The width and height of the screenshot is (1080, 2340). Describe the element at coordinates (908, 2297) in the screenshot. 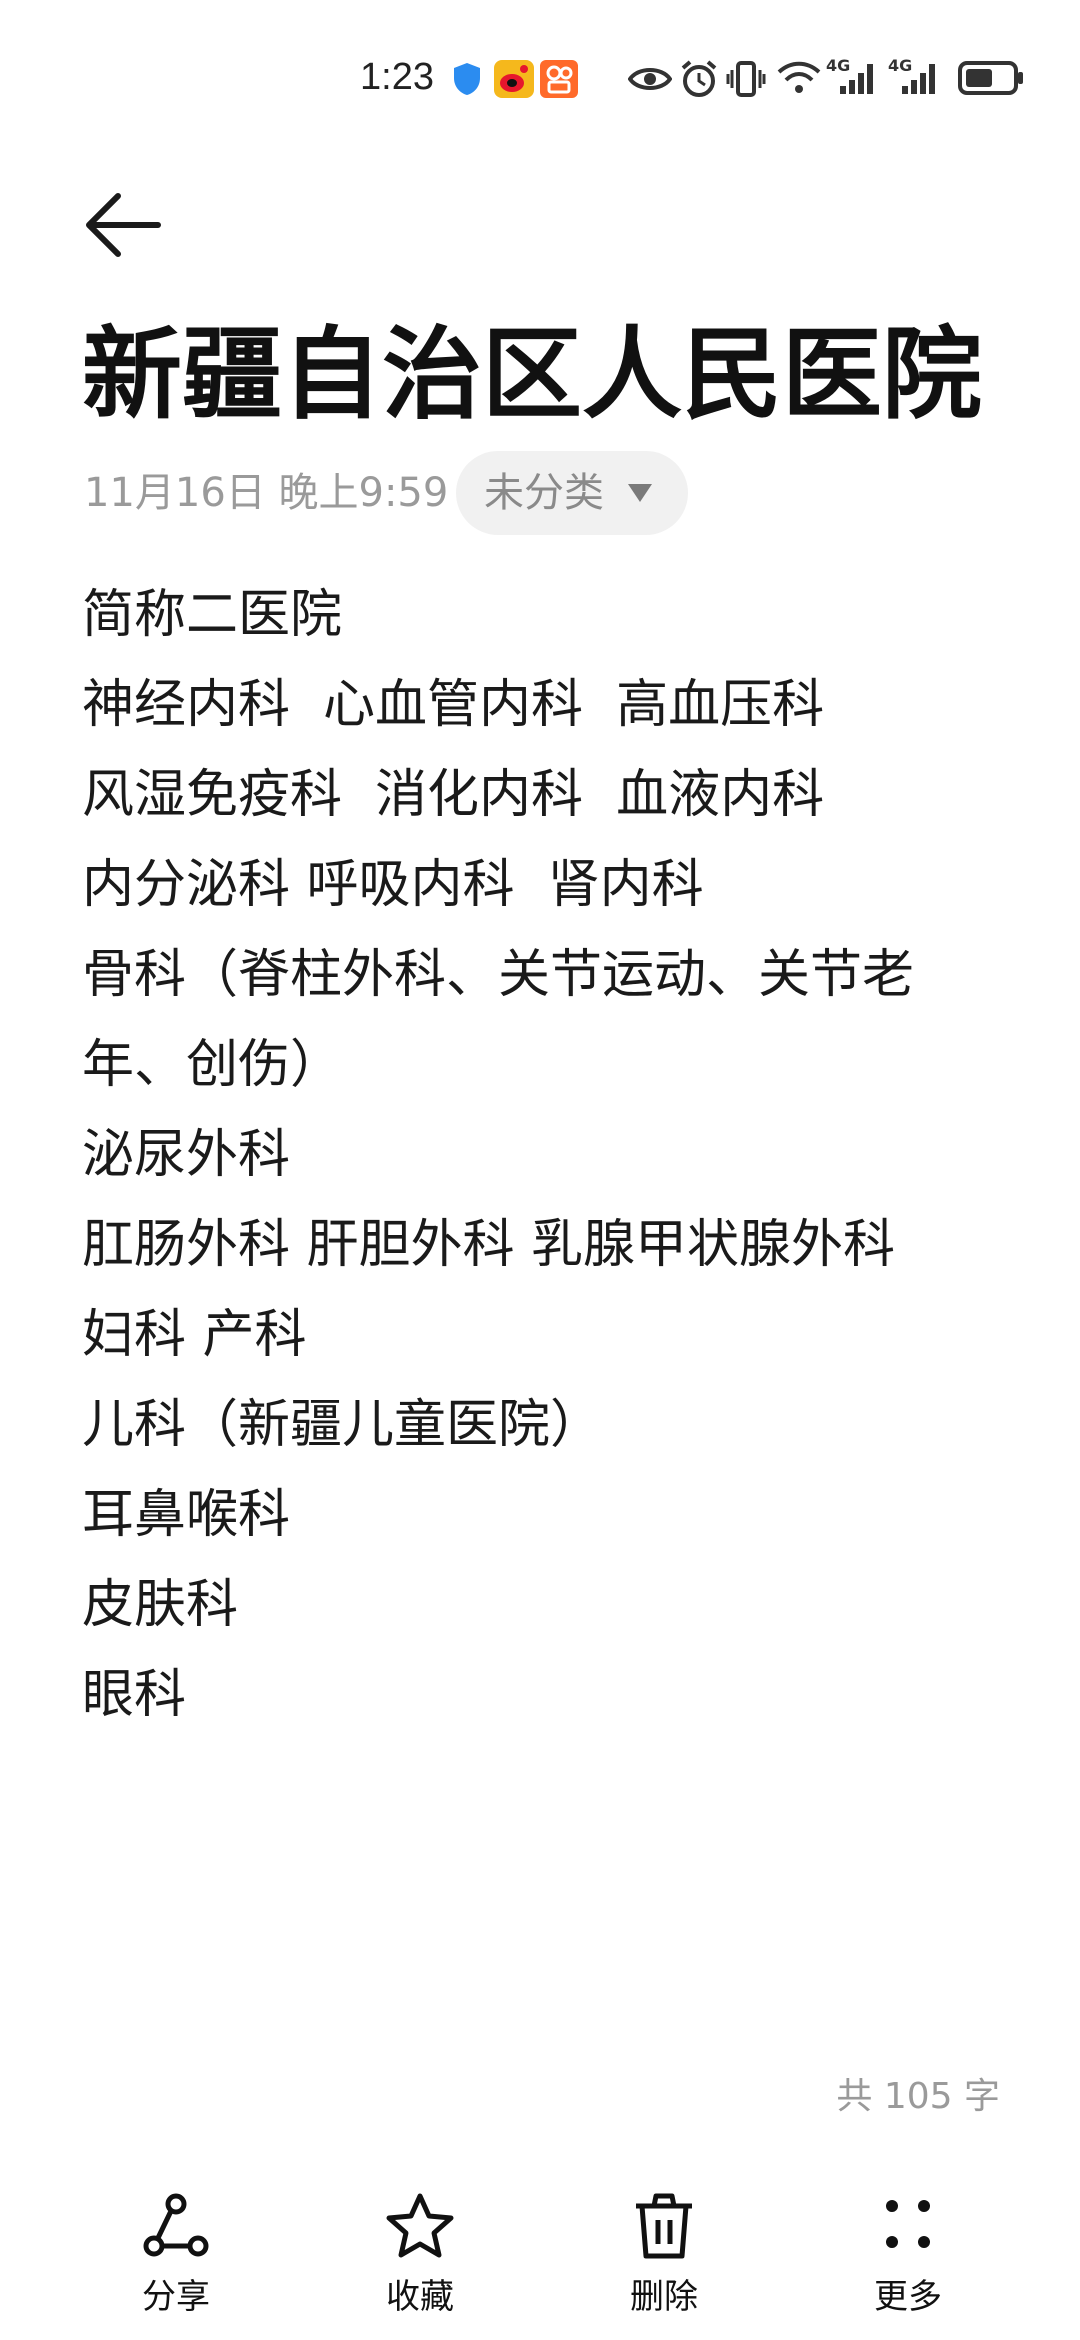

I see `more-label: 更多` at that location.